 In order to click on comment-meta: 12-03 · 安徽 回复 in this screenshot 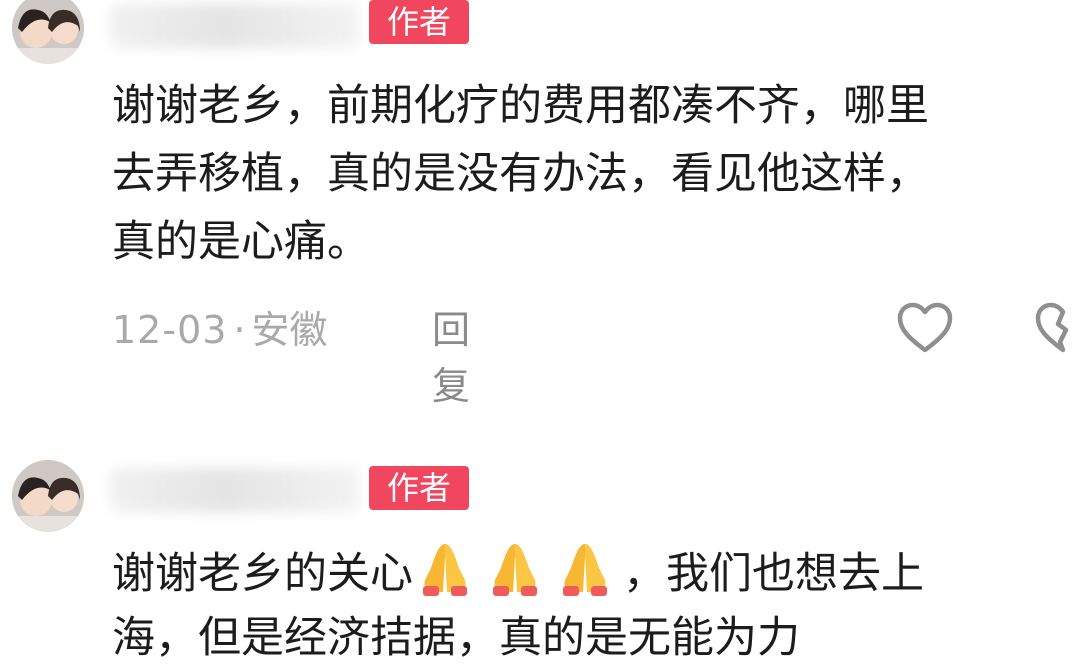, I will do `click(291, 355)`.